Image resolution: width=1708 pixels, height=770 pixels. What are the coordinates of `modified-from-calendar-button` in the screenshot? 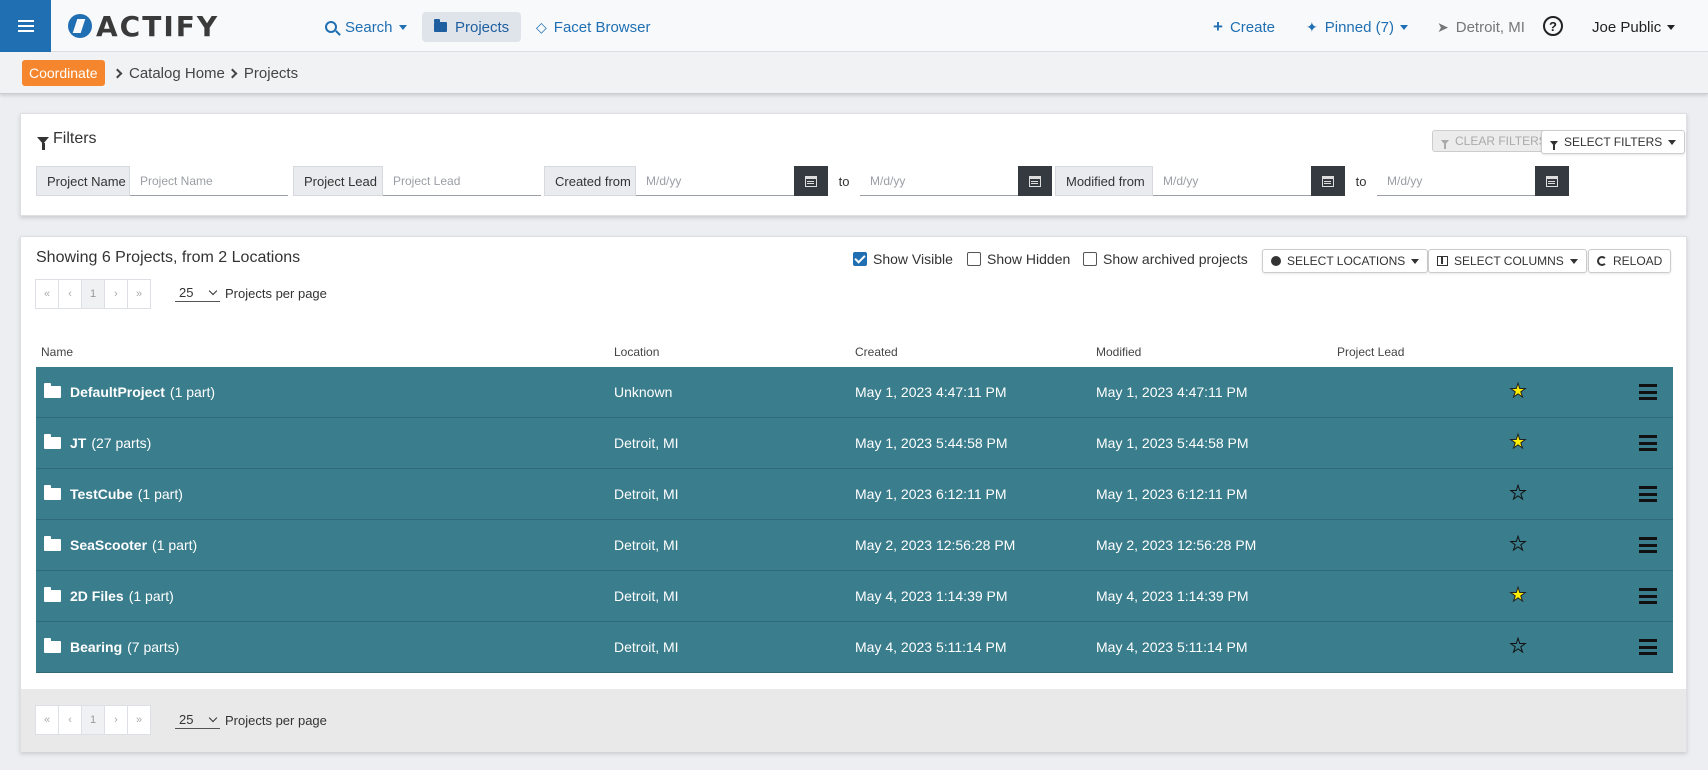 It's located at (1328, 181).